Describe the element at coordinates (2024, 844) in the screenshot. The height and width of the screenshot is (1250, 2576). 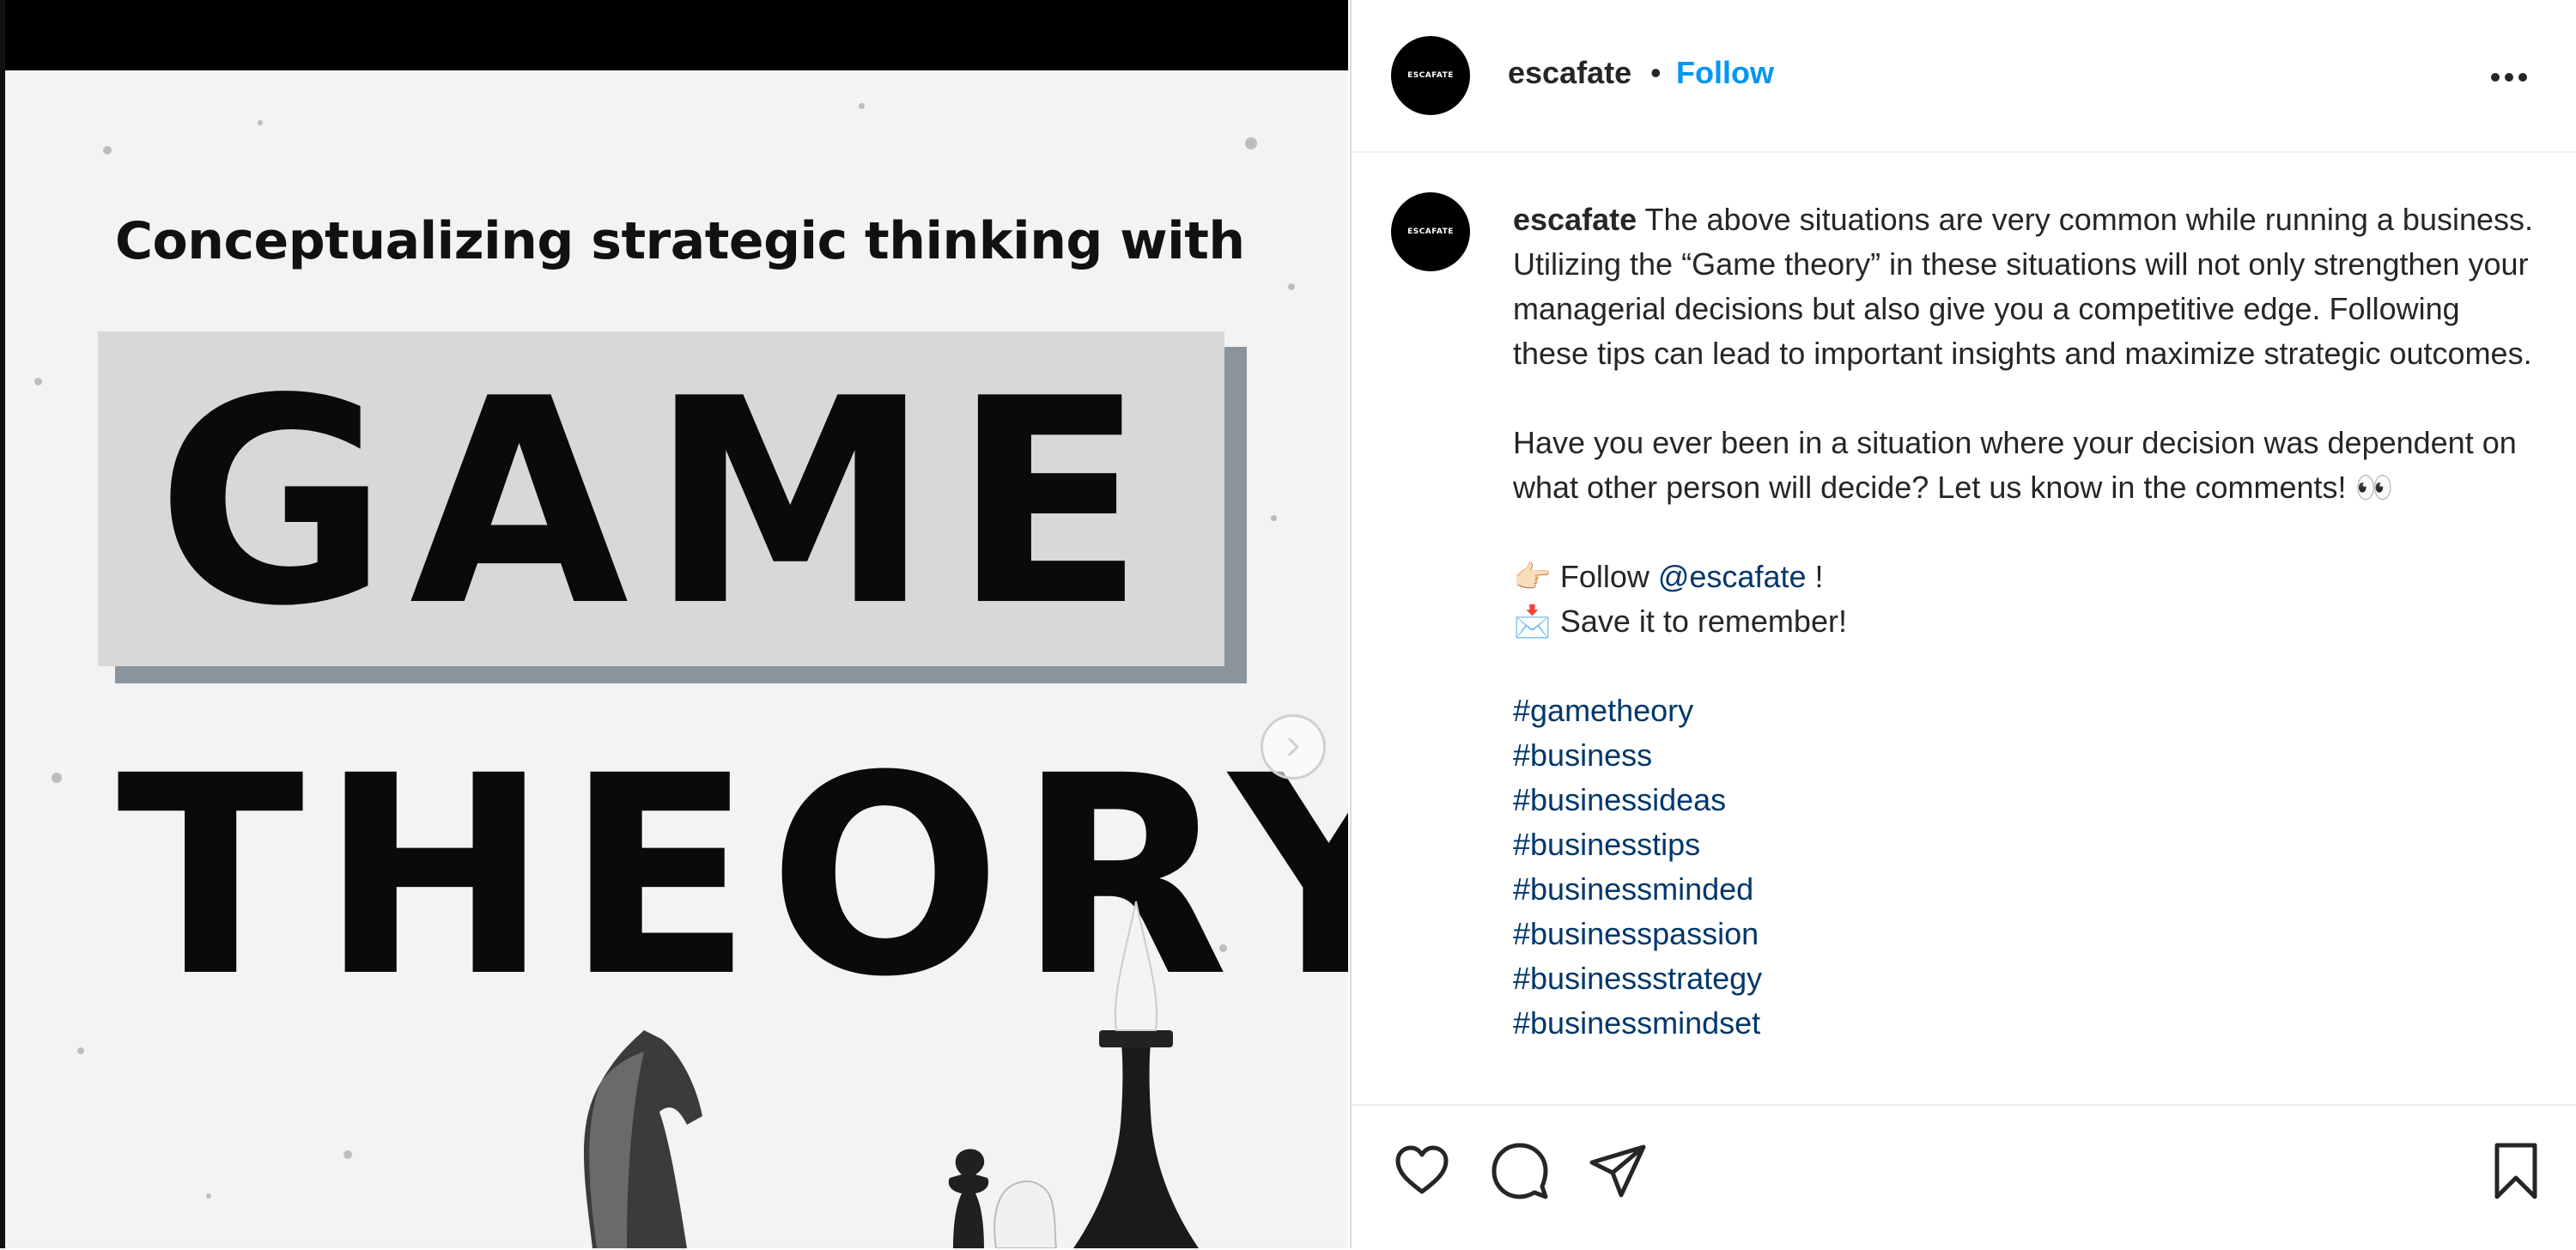
I see `hashtag-link: #businesstips` at that location.